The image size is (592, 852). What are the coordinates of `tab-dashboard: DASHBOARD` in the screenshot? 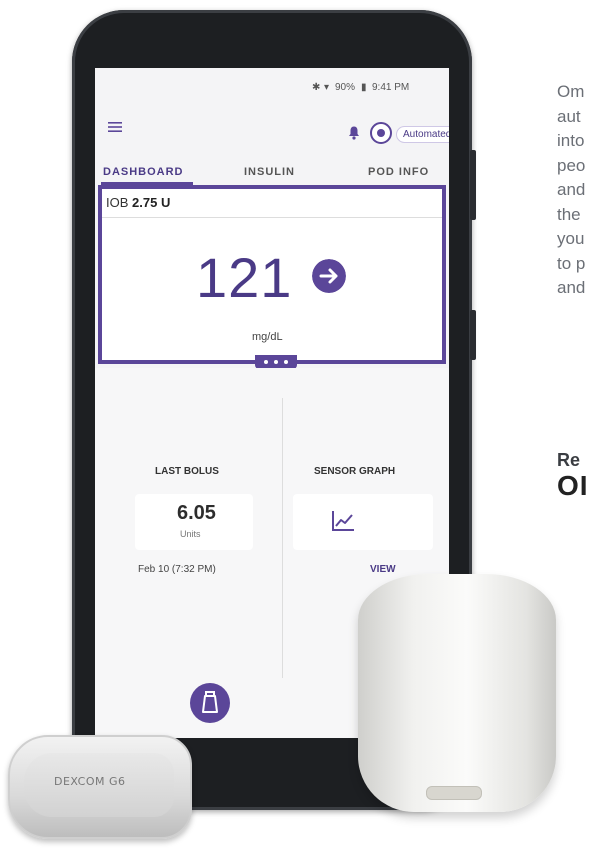 It's located at (143, 172).